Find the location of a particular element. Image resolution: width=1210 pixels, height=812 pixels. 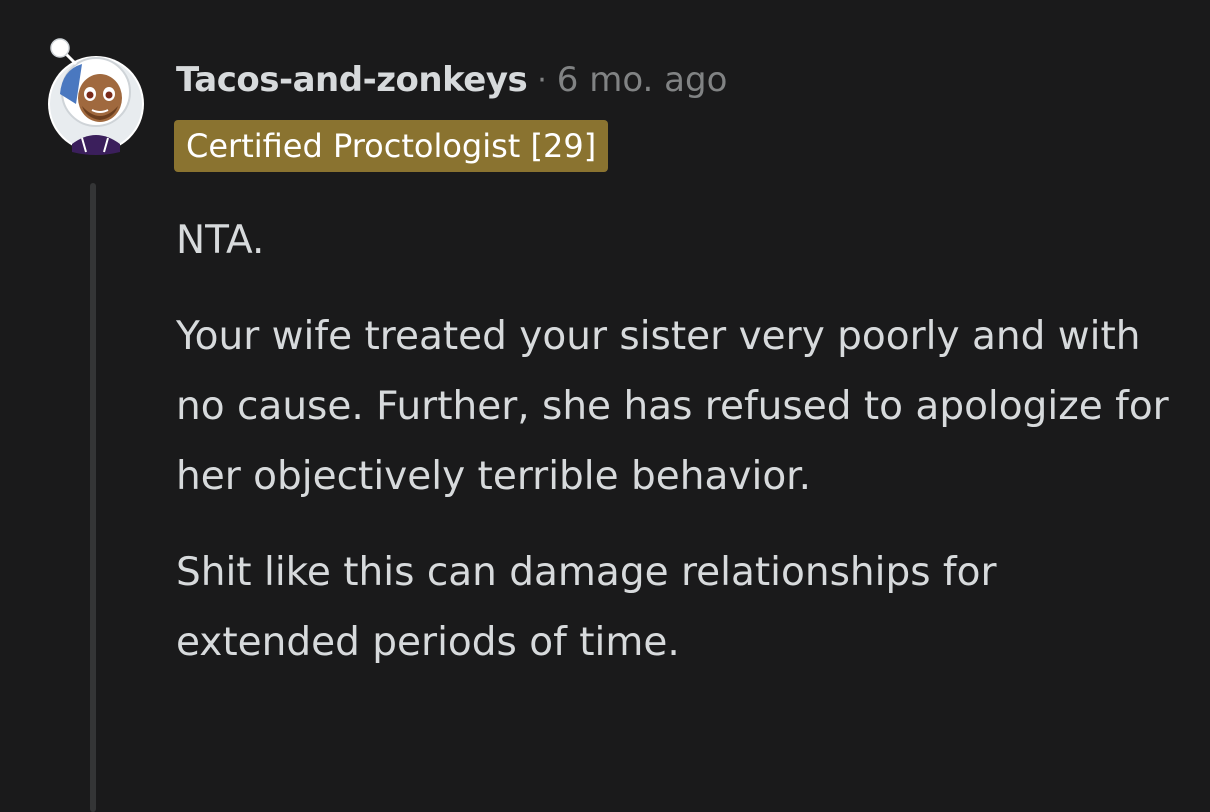

username-link: Tacos-and-zonkeys is located at coordinates (352, 80).